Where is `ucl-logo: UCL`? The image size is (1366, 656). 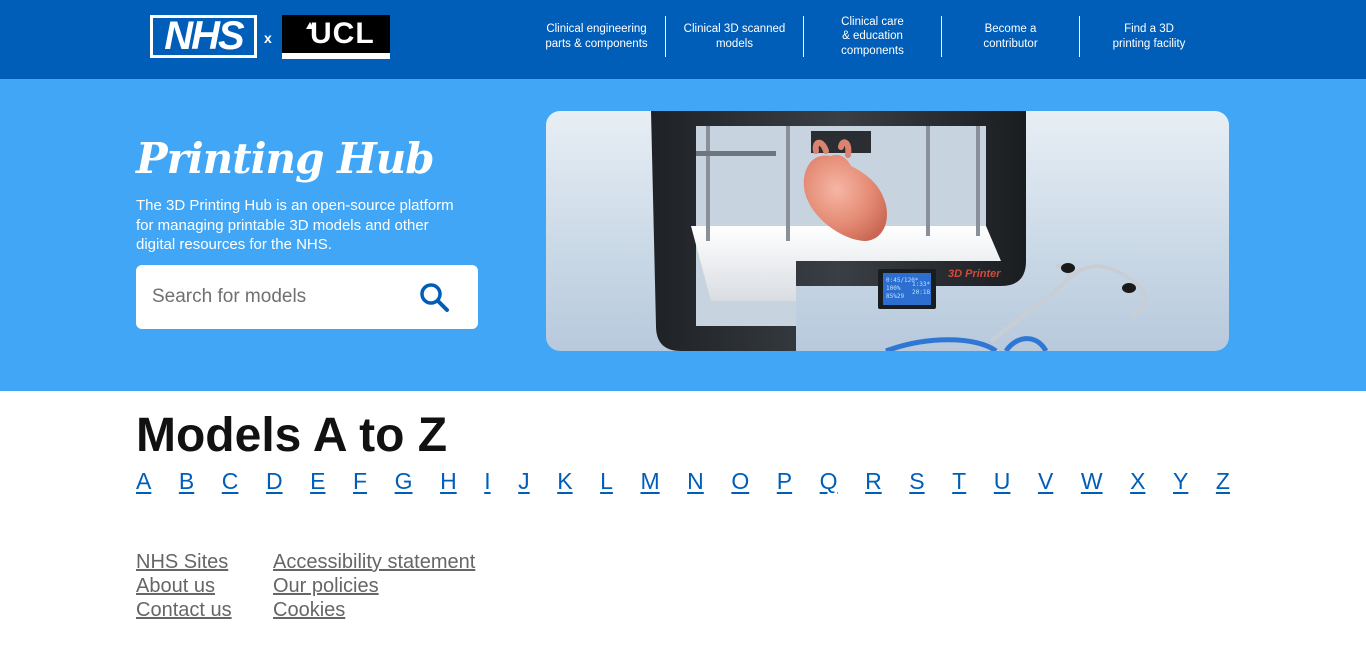 ucl-logo: UCL is located at coordinates (336, 37).